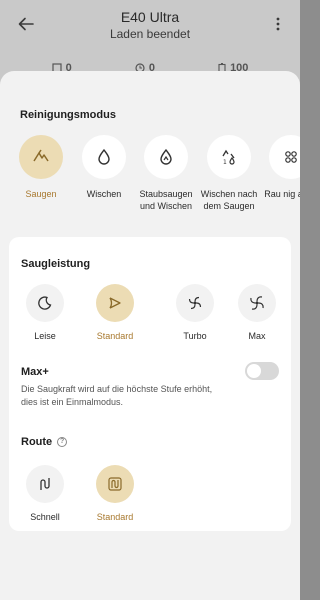 The width and height of the screenshot is (320, 600). What do you see at coordinates (225, 162) in the screenshot?
I see `svg-text: 1` at bounding box center [225, 162].